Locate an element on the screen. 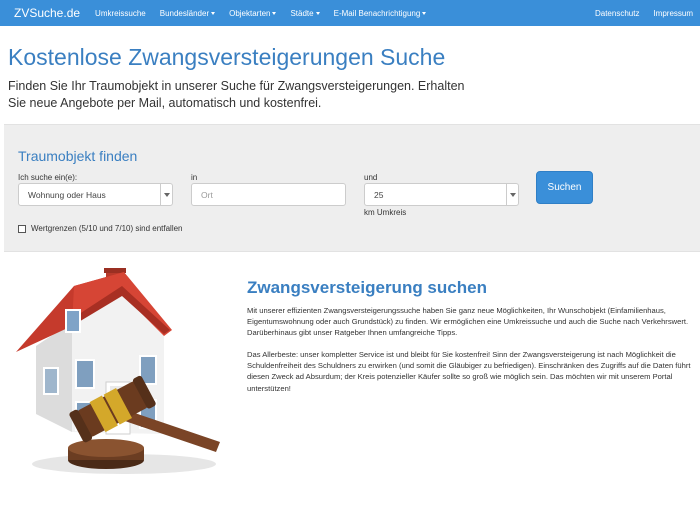 The image size is (700, 525). nav-datenschutz: Datenschutz is located at coordinates (617, 13).